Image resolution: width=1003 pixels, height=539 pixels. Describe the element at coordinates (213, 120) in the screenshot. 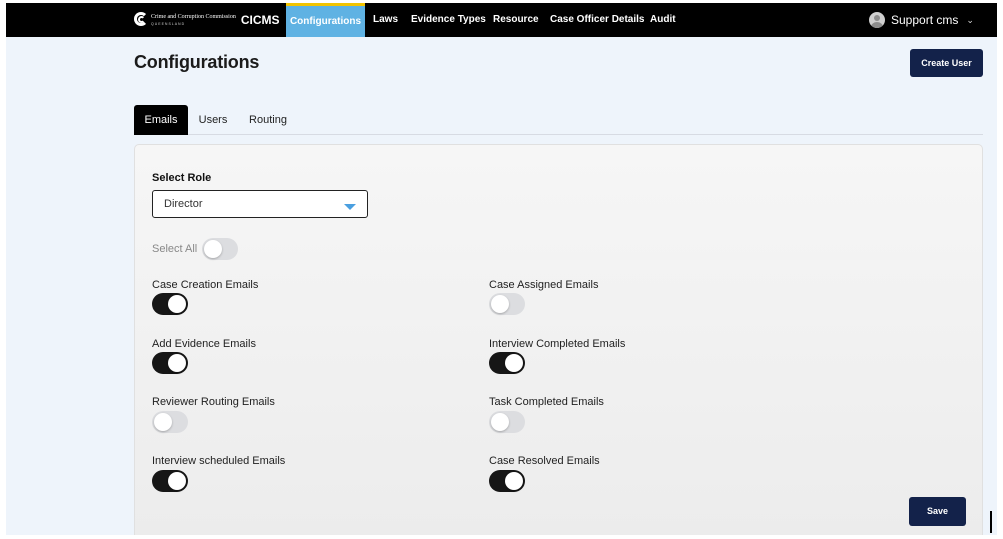

I see `tab-users: Users` at that location.